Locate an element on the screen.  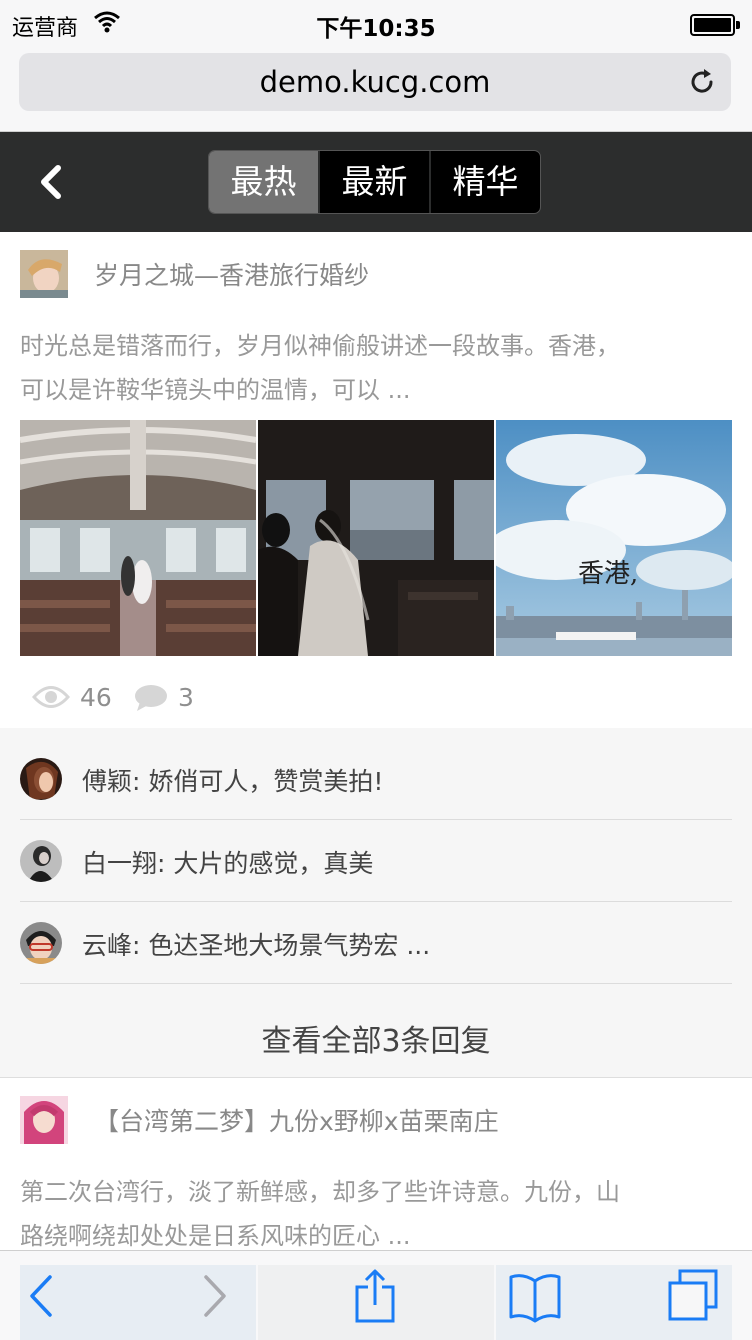
comment-text: 傅颖: 娇俏可人，赞赏美拍! is located at coordinates (233, 781).